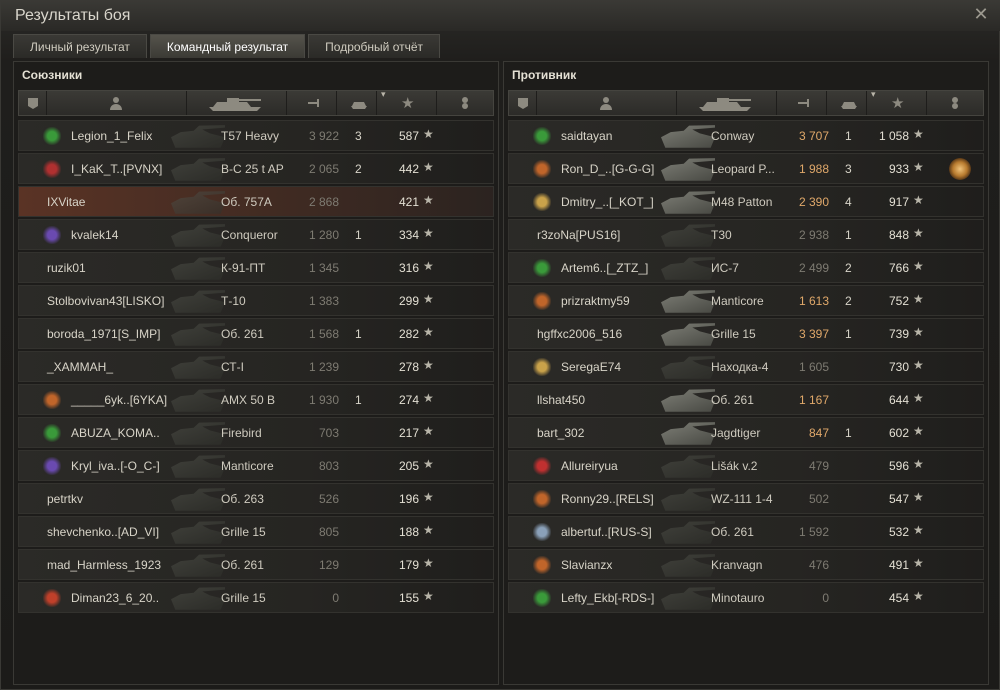 This screenshot has height=690, width=1000. Describe the element at coordinates (242, 334) in the screenshot. I see `vehicle-name: Об. 261` at that location.